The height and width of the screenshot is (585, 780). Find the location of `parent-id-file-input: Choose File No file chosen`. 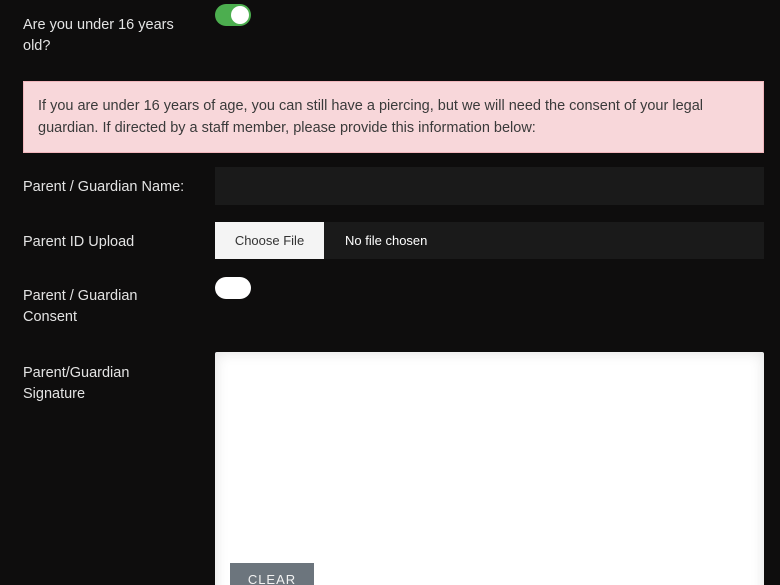

parent-id-file-input: Choose File No file chosen is located at coordinates (489, 240).